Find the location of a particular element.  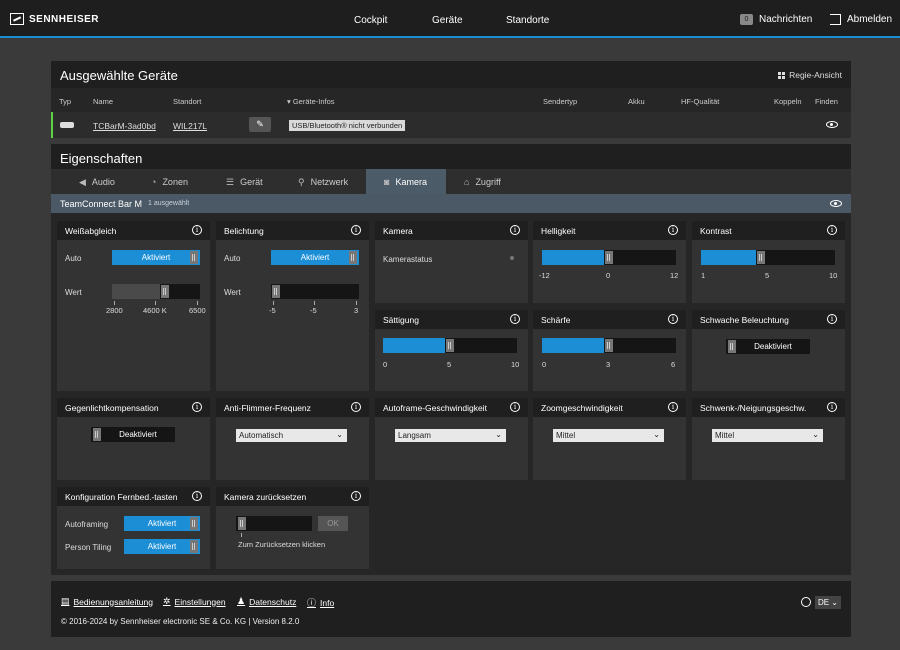

card-title: Schwache Beleuchtung is located at coordinates (744, 320).